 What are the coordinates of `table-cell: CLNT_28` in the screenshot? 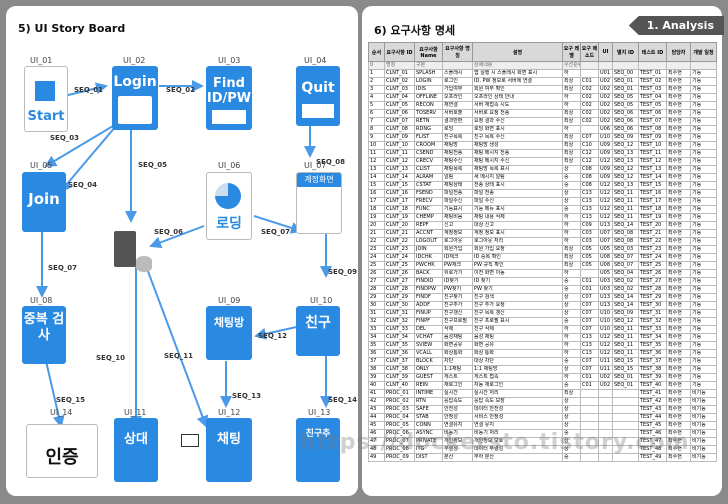 It's located at (399, 289).